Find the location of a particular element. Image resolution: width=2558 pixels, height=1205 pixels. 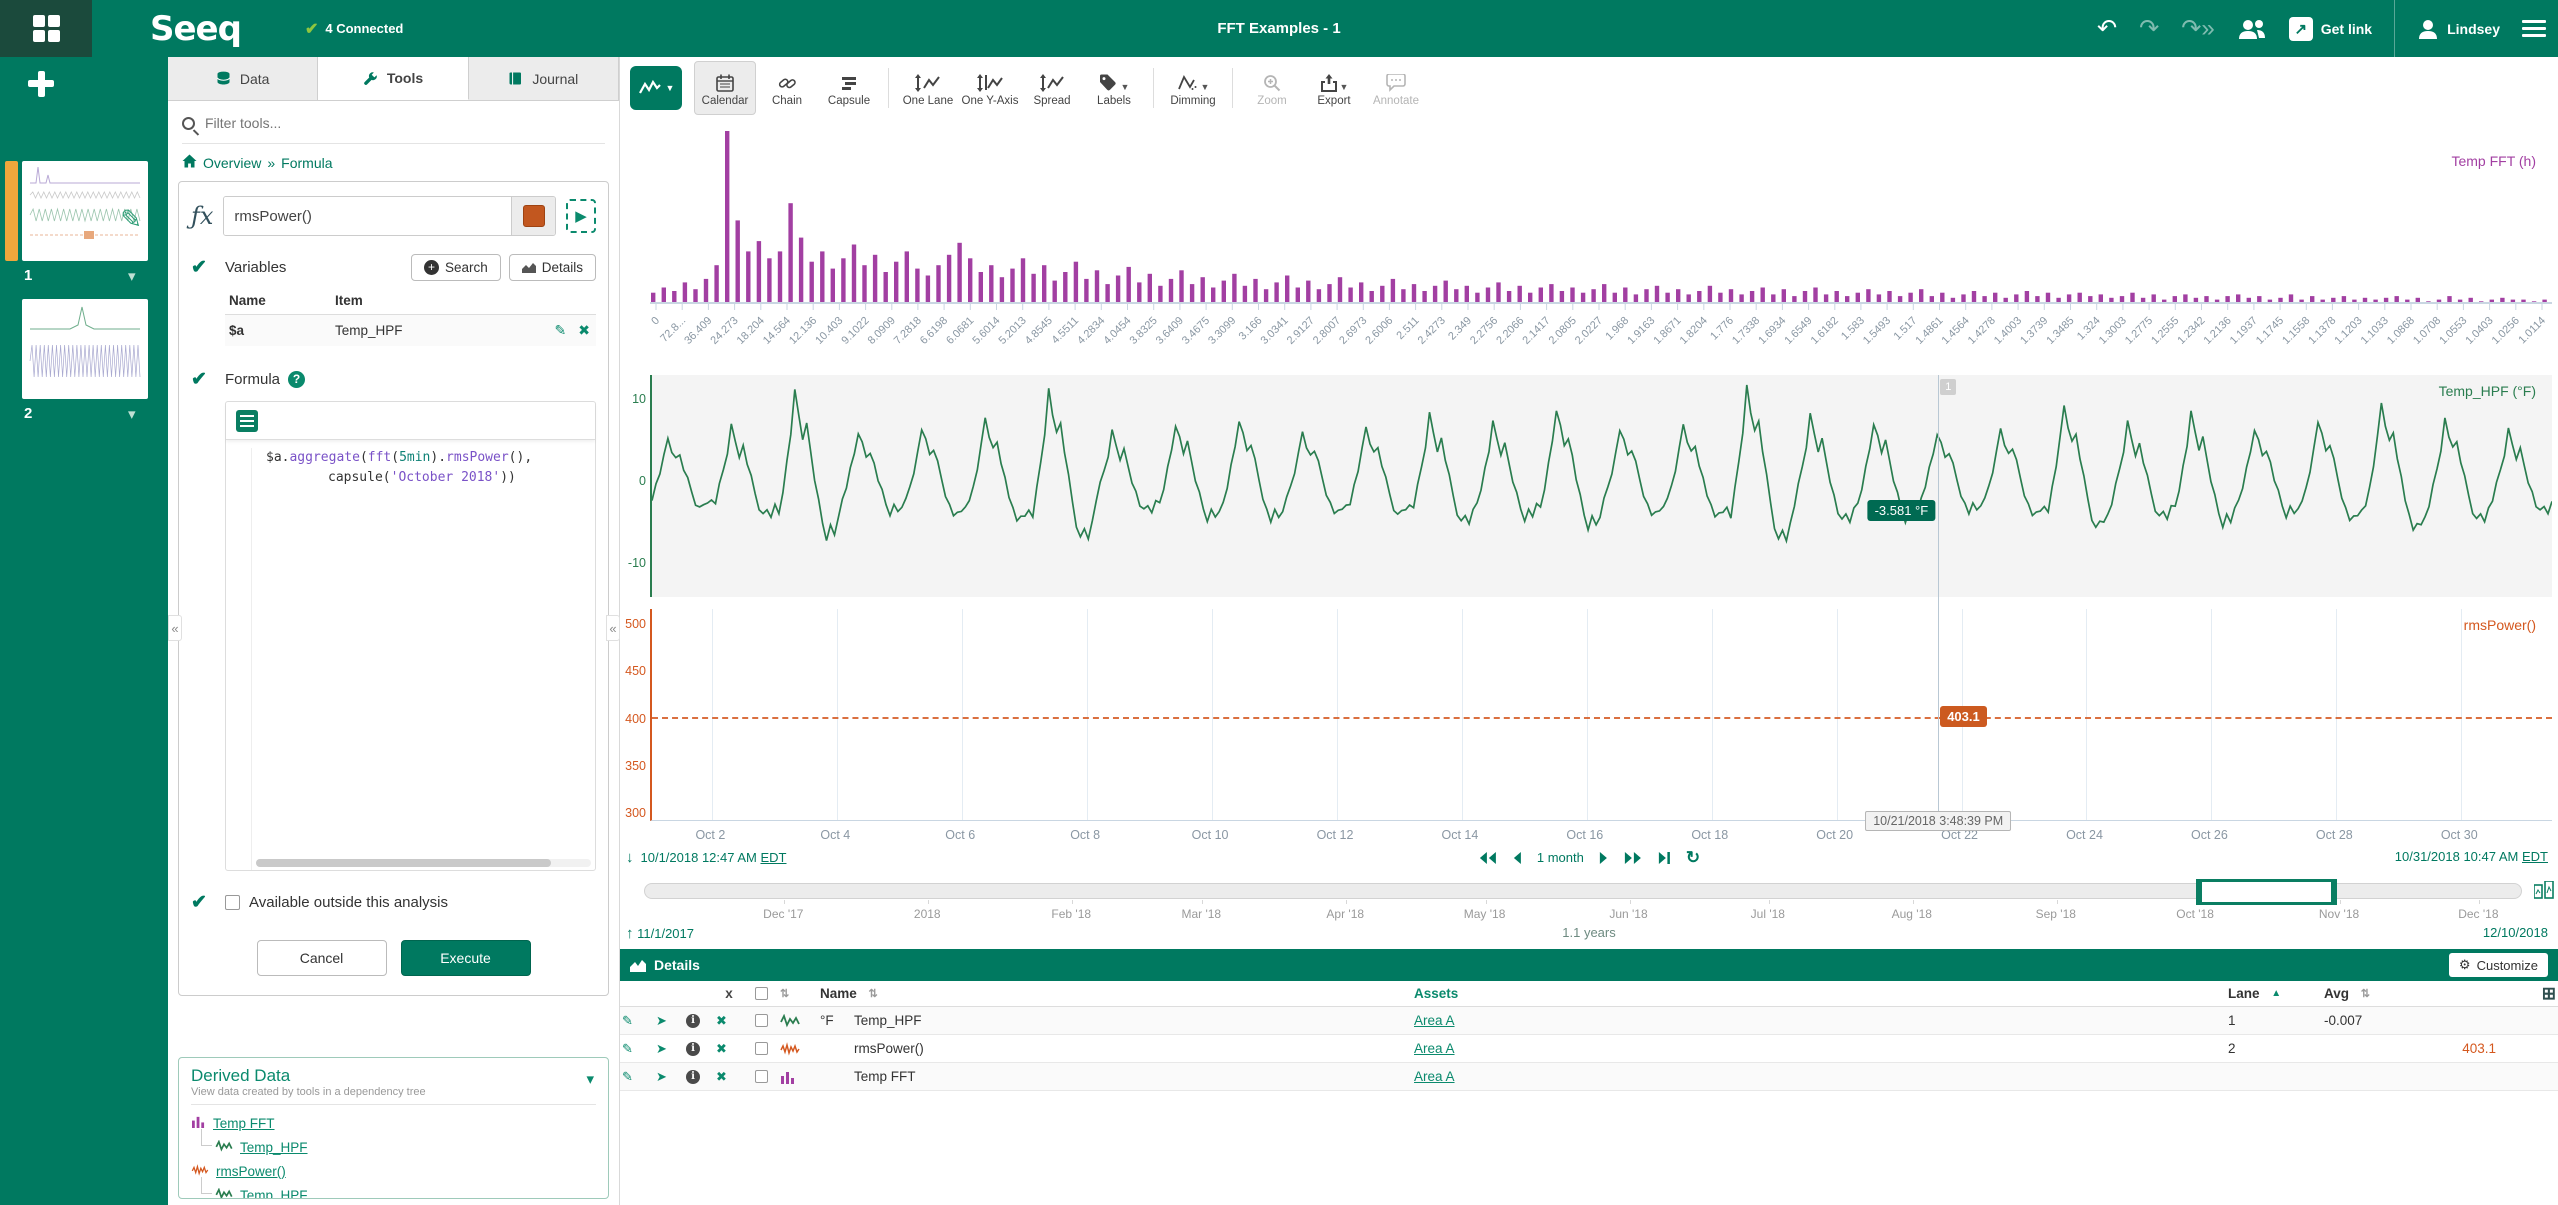

step-backward-icon is located at coordinates (1517, 858).